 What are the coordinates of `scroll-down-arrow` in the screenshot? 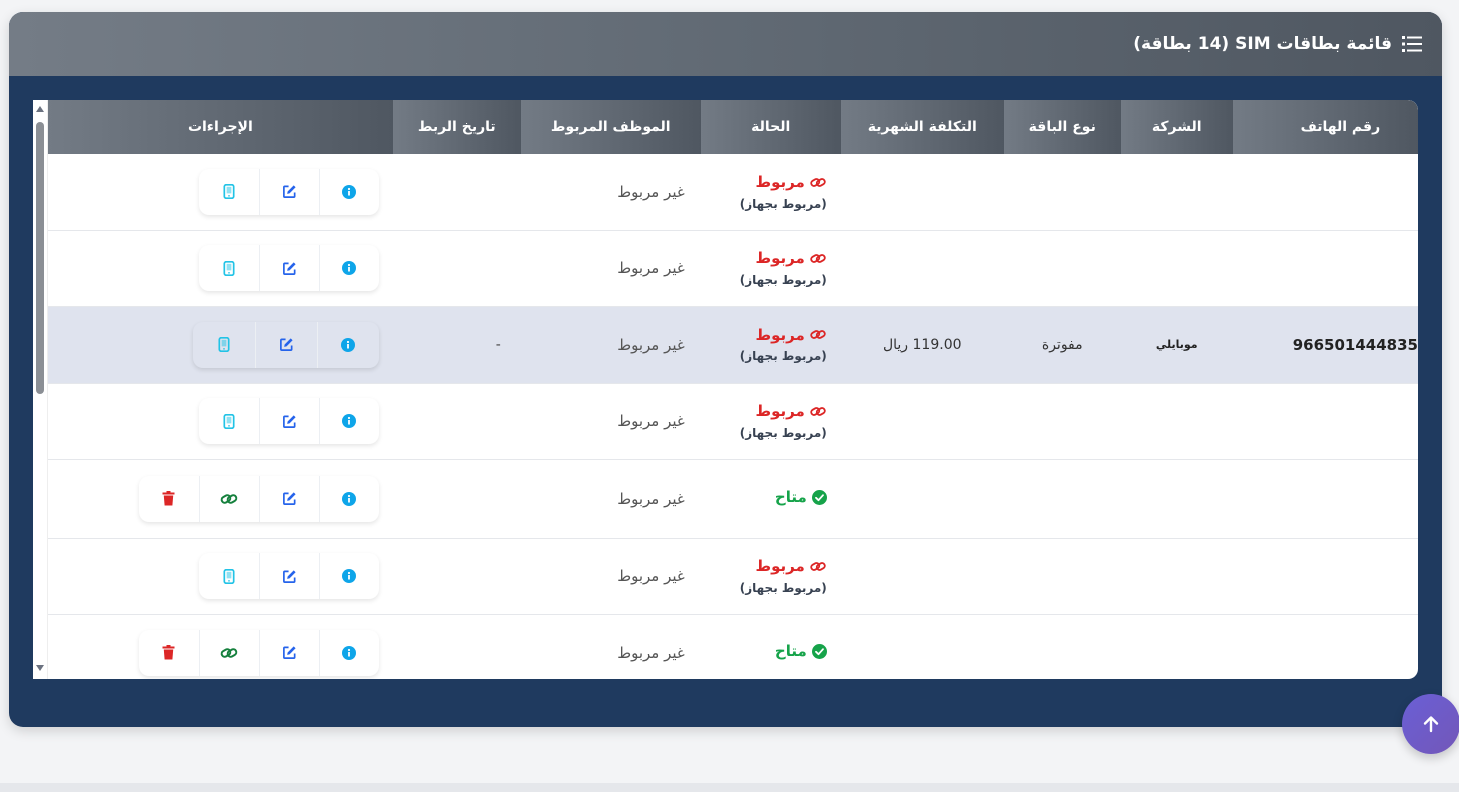 It's located at (40, 668).